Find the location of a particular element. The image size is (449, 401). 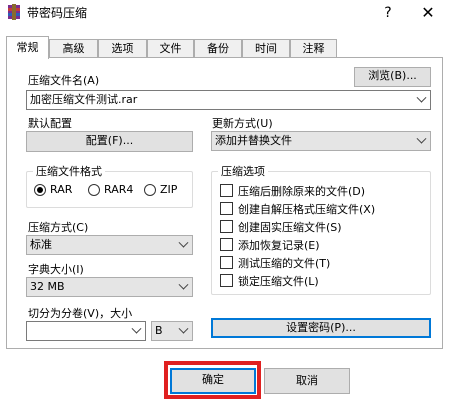

compression-method-label: 压缩方式(C) is located at coordinates (58, 227).